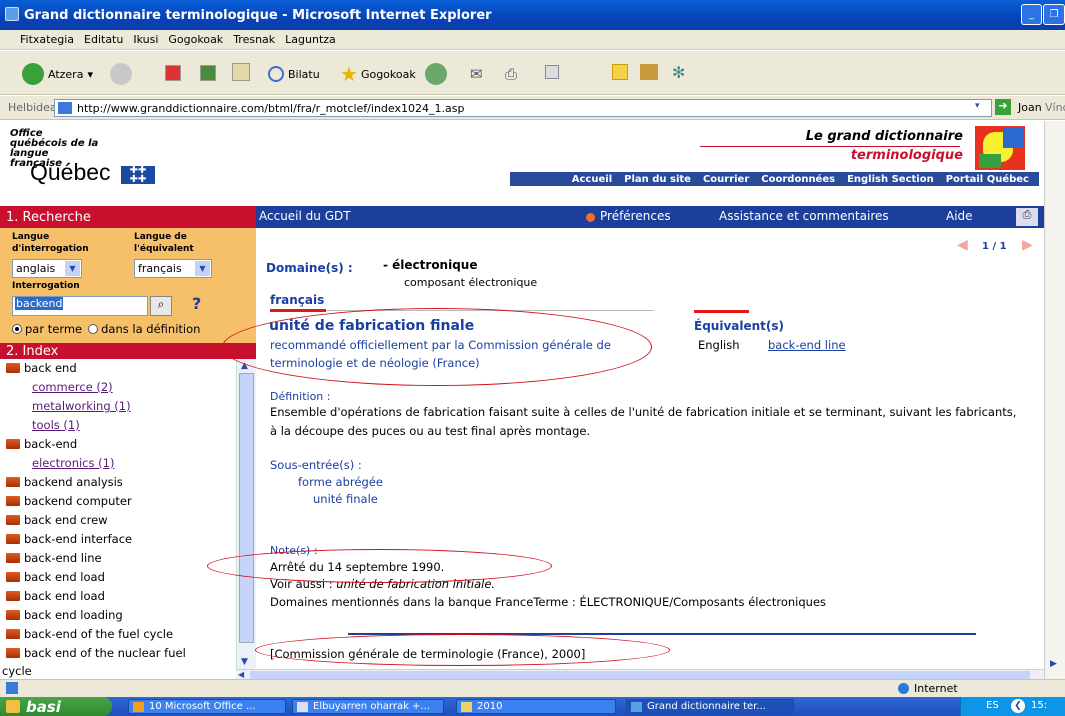  What do you see at coordinates (649, 72) in the screenshot?
I see `research-icon` at bounding box center [649, 72].